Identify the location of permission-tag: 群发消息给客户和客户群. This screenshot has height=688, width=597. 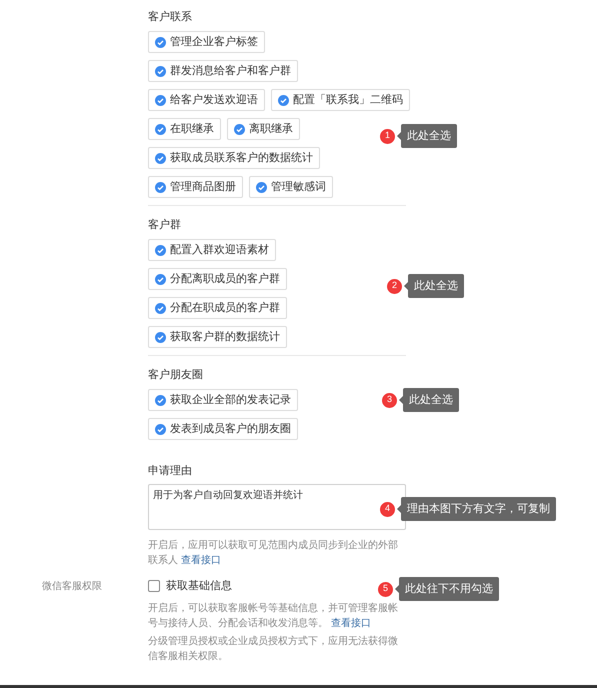
(223, 71).